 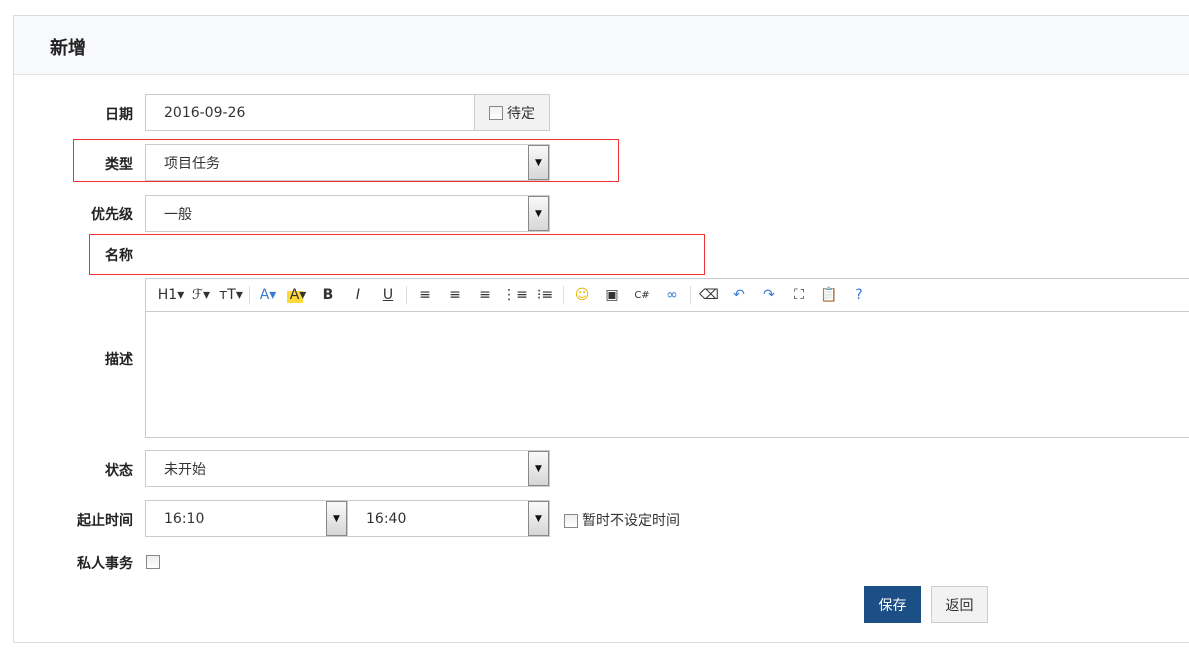 What do you see at coordinates (119, 360) in the screenshot?
I see `description-label: 描述` at bounding box center [119, 360].